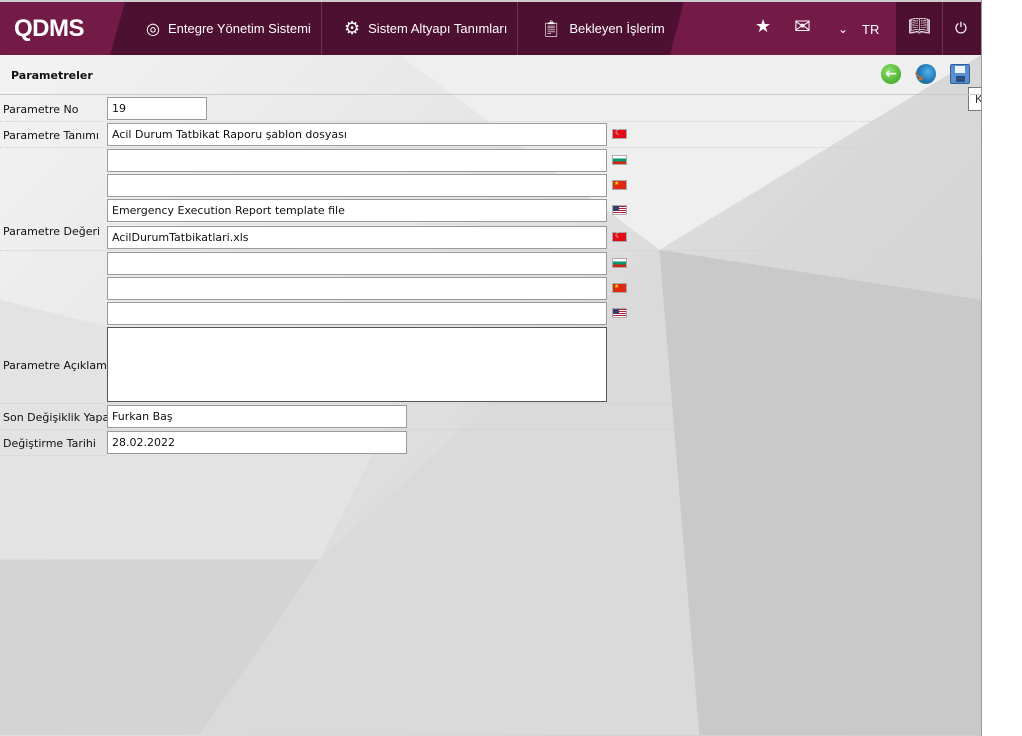 The image size is (1022, 736). I want to click on language-selector: TR, so click(870, 29).